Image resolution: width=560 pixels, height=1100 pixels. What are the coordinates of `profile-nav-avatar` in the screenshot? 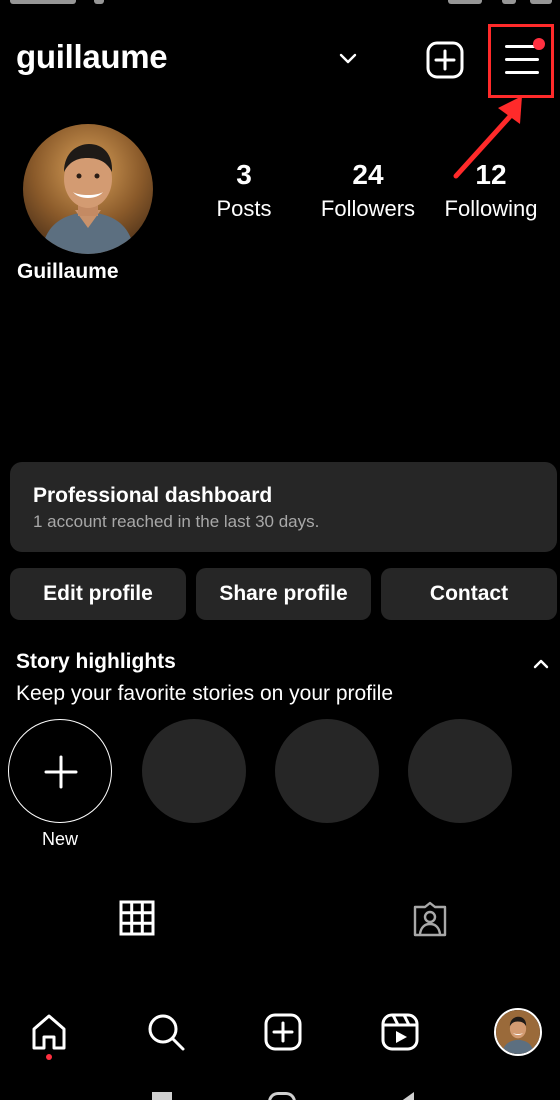 It's located at (518, 1032).